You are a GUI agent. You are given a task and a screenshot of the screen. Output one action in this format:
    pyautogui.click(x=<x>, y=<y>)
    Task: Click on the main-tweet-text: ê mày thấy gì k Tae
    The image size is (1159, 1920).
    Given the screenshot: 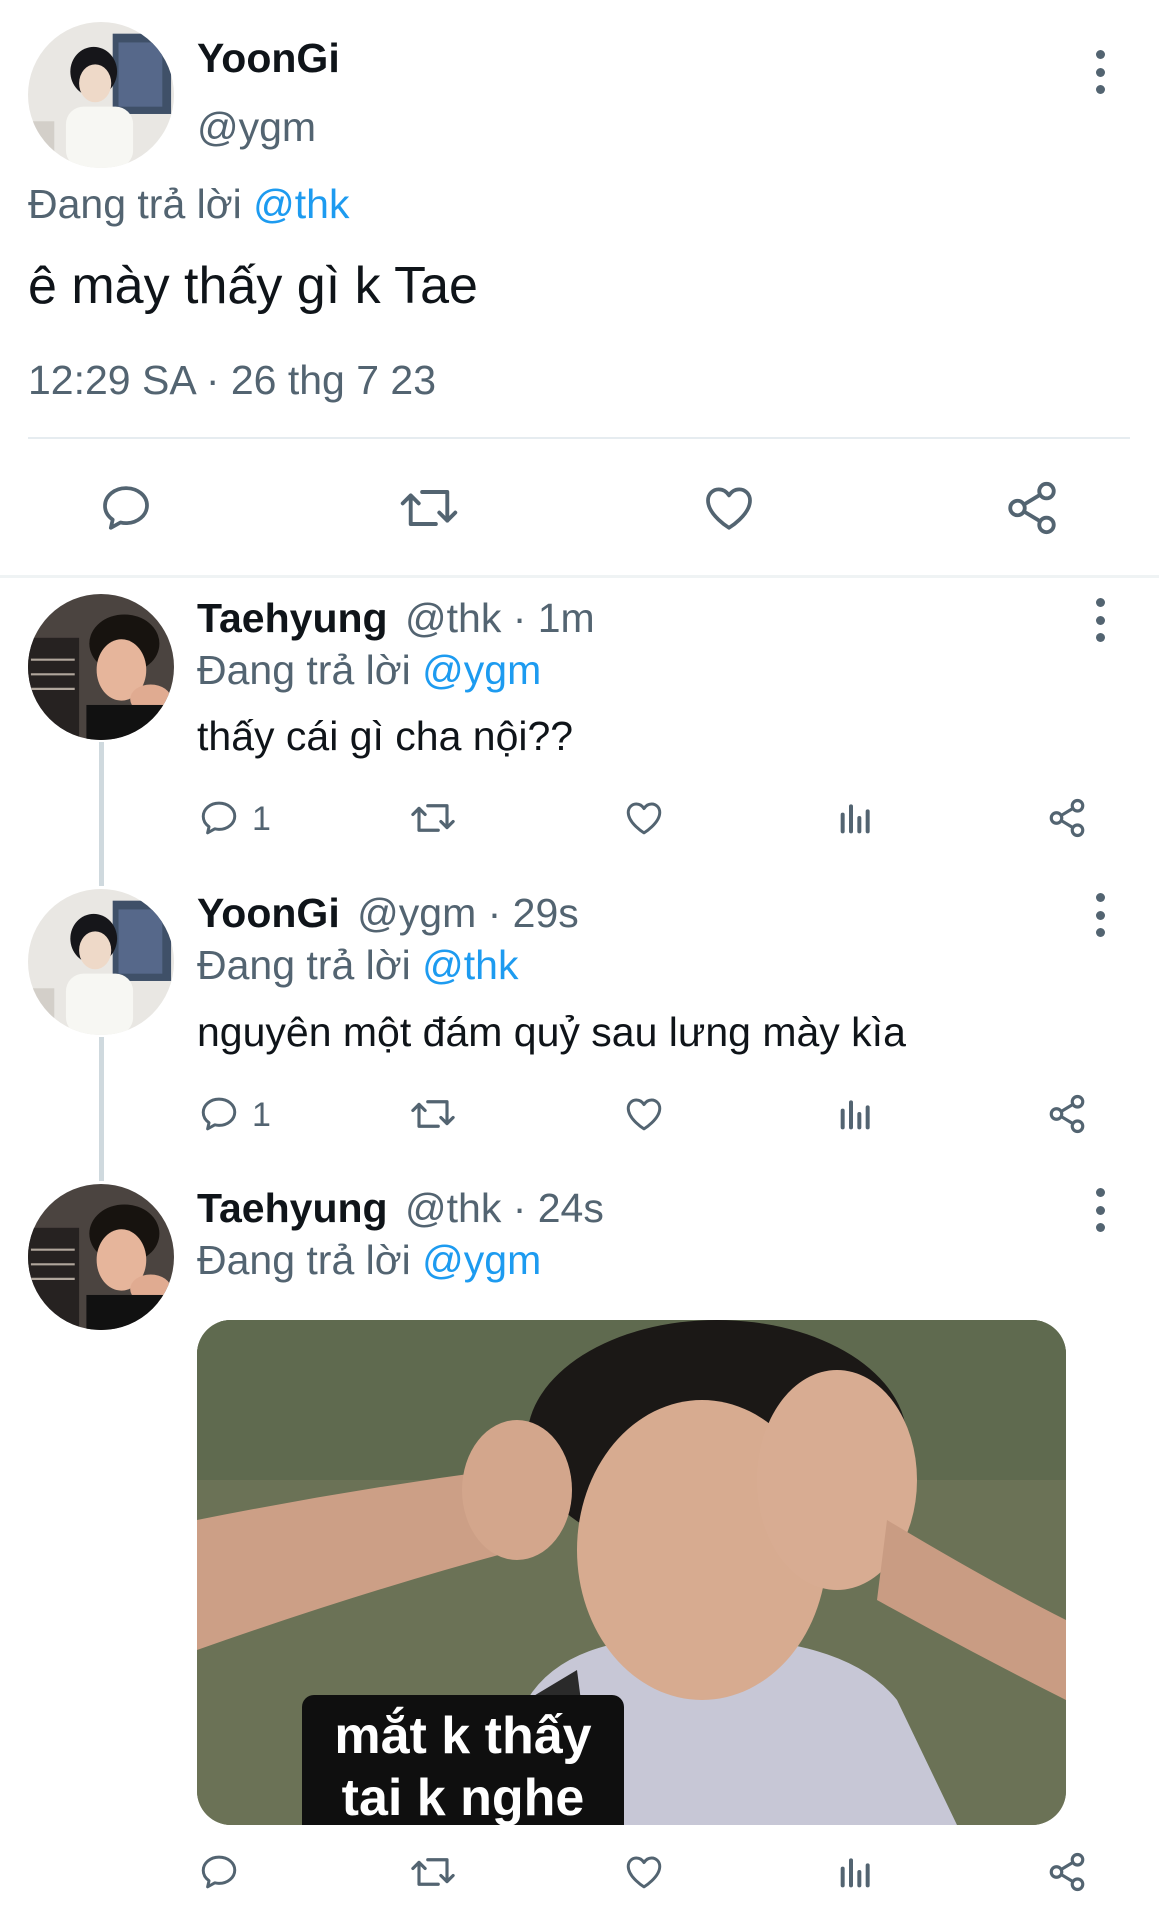 What is the action you would take?
    pyautogui.click(x=253, y=286)
    